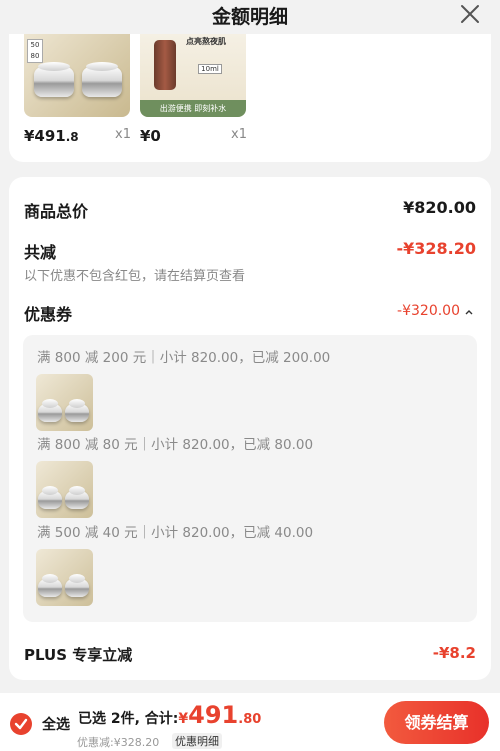 This screenshot has height=751, width=500. What do you see at coordinates (184, 358) in the screenshot?
I see `coupon-item-text: 满 800 减 200 元｜小计 820.00，已减 200.00` at bounding box center [184, 358].